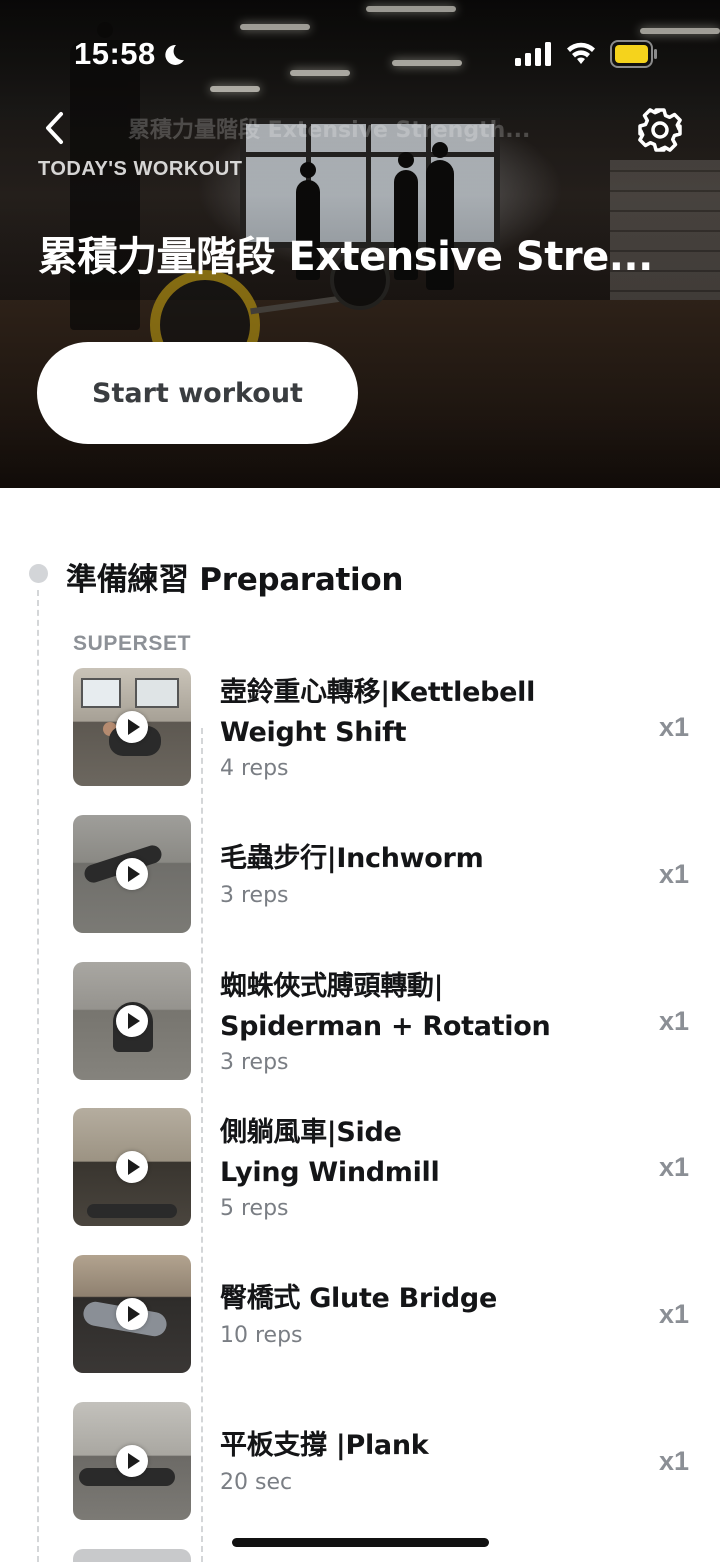 Image resolution: width=720 pixels, height=1562 pixels. What do you see at coordinates (115, 53) in the screenshot?
I see `status-time: 15:58` at bounding box center [115, 53].